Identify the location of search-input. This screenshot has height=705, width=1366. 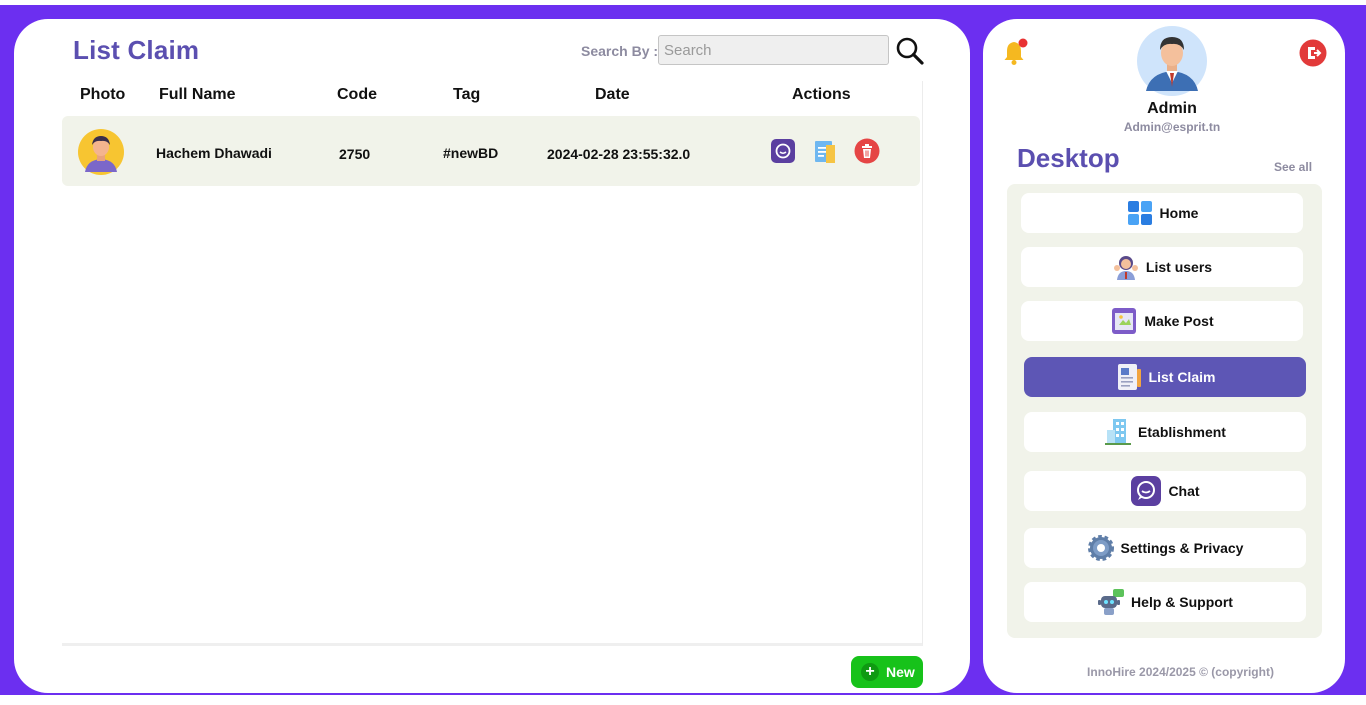
(773, 50).